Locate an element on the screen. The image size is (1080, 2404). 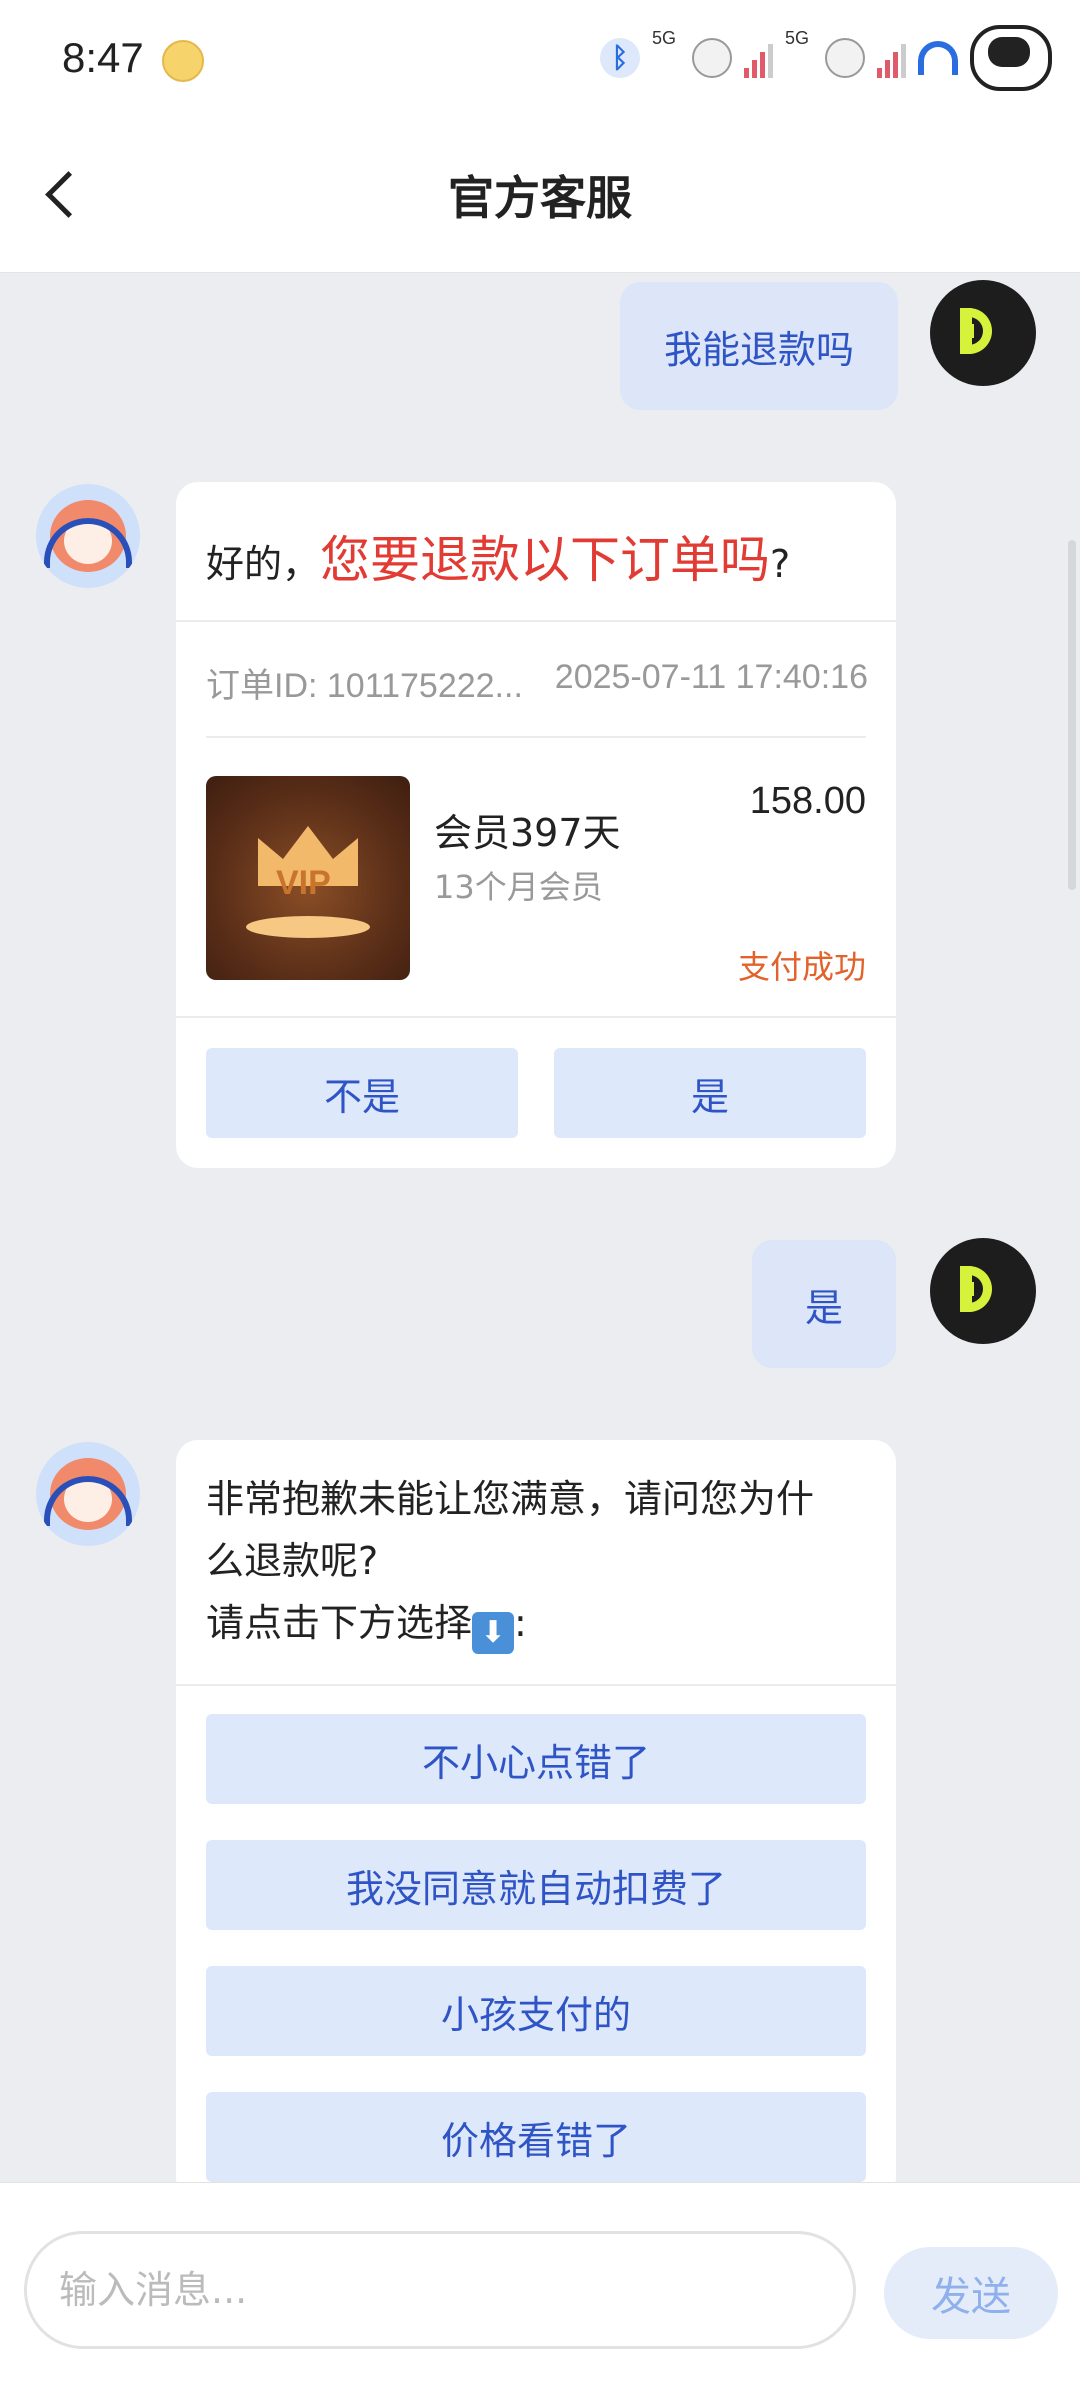
emoji-sticker-icon is located at coordinates (183, 61).